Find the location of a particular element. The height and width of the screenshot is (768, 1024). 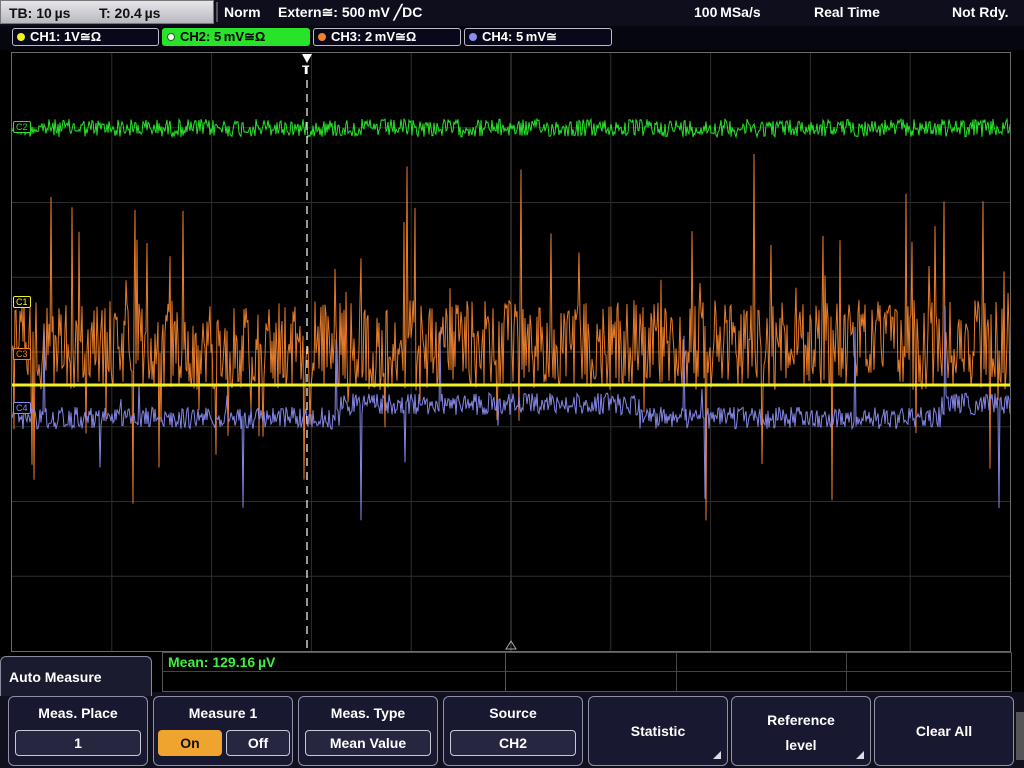

menu-title: Auto Measure is located at coordinates (76, 676).